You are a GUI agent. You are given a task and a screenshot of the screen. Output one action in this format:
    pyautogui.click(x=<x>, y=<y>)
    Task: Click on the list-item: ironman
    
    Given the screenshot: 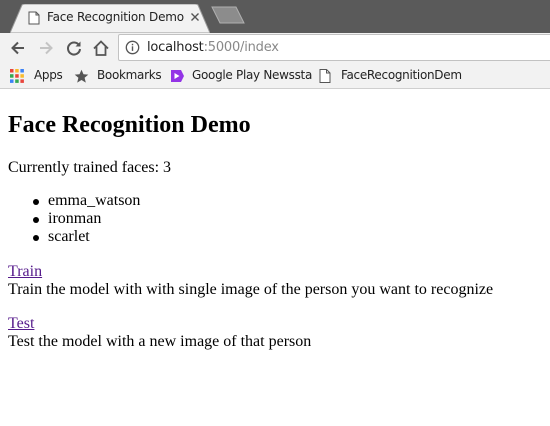 What is the action you would take?
    pyautogui.click(x=86, y=219)
    